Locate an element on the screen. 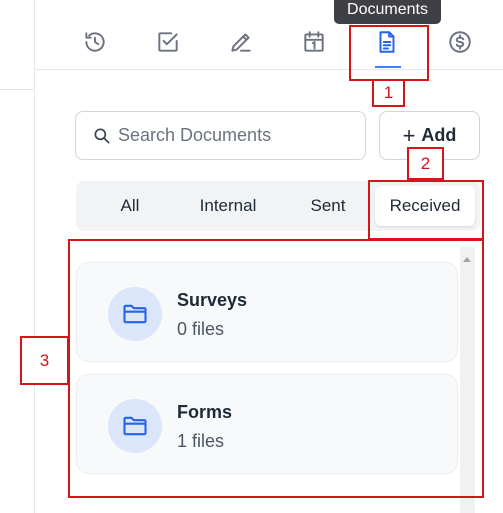 Image resolution: width=503 pixels, height=513 pixels. annotation-label-2: 2 is located at coordinates (425, 163).